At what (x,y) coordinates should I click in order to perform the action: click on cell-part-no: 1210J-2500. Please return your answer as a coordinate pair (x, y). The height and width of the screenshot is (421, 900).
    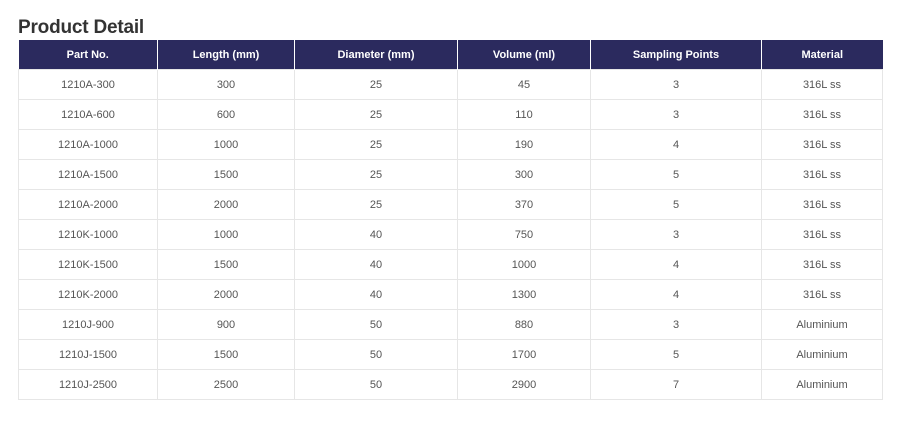
    Looking at the image, I should click on (88, 384).